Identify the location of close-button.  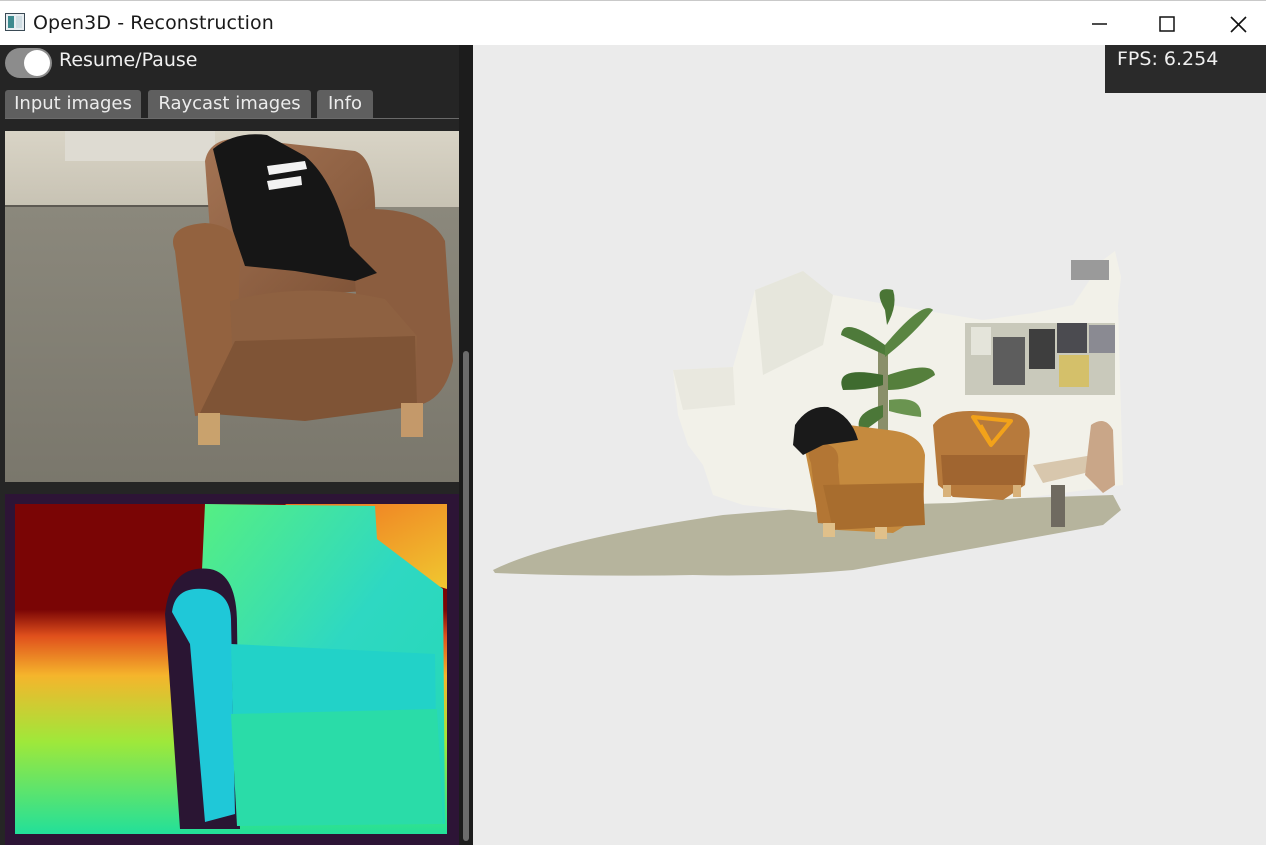
(1238, 23).